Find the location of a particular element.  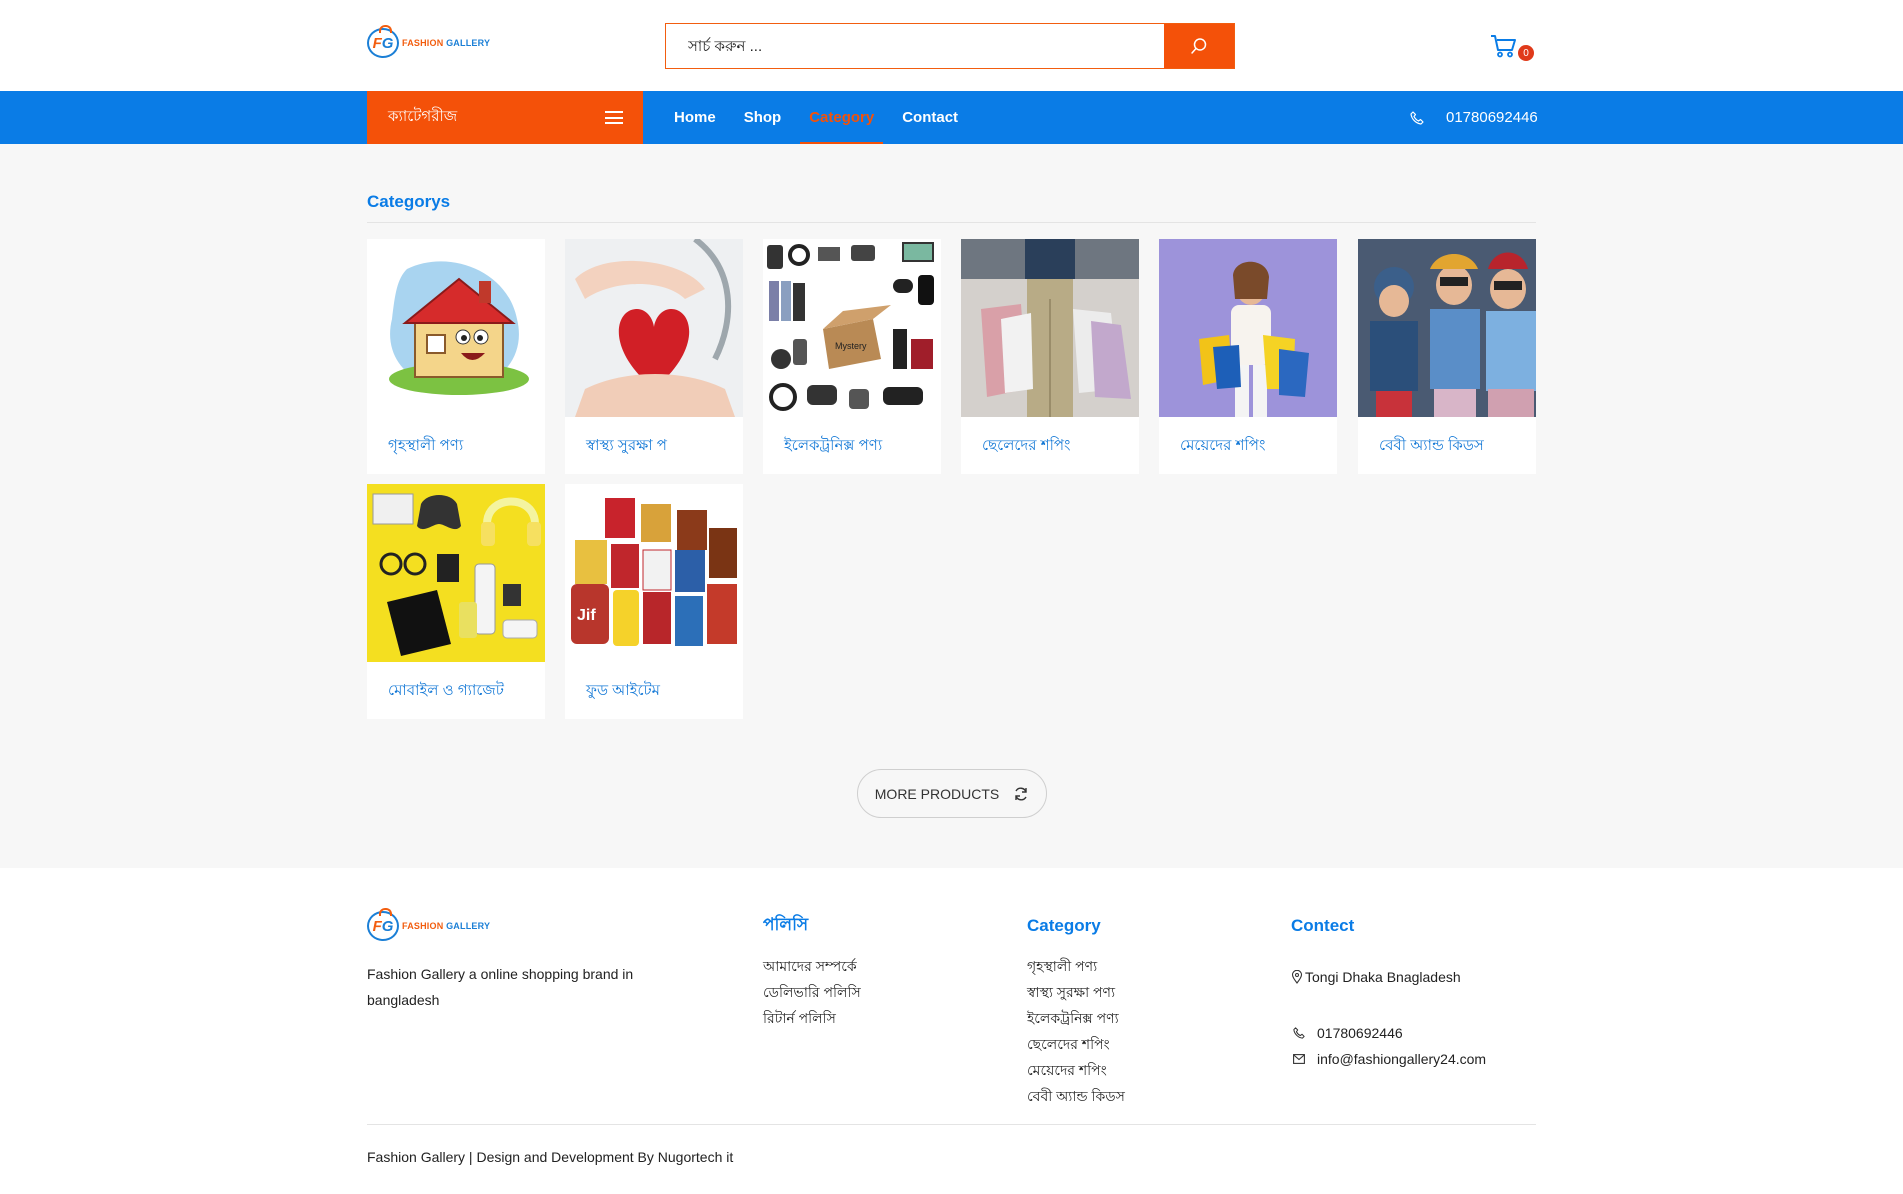

category-card: মেয়েদের শপিং is located at coordinates (1248, 356).